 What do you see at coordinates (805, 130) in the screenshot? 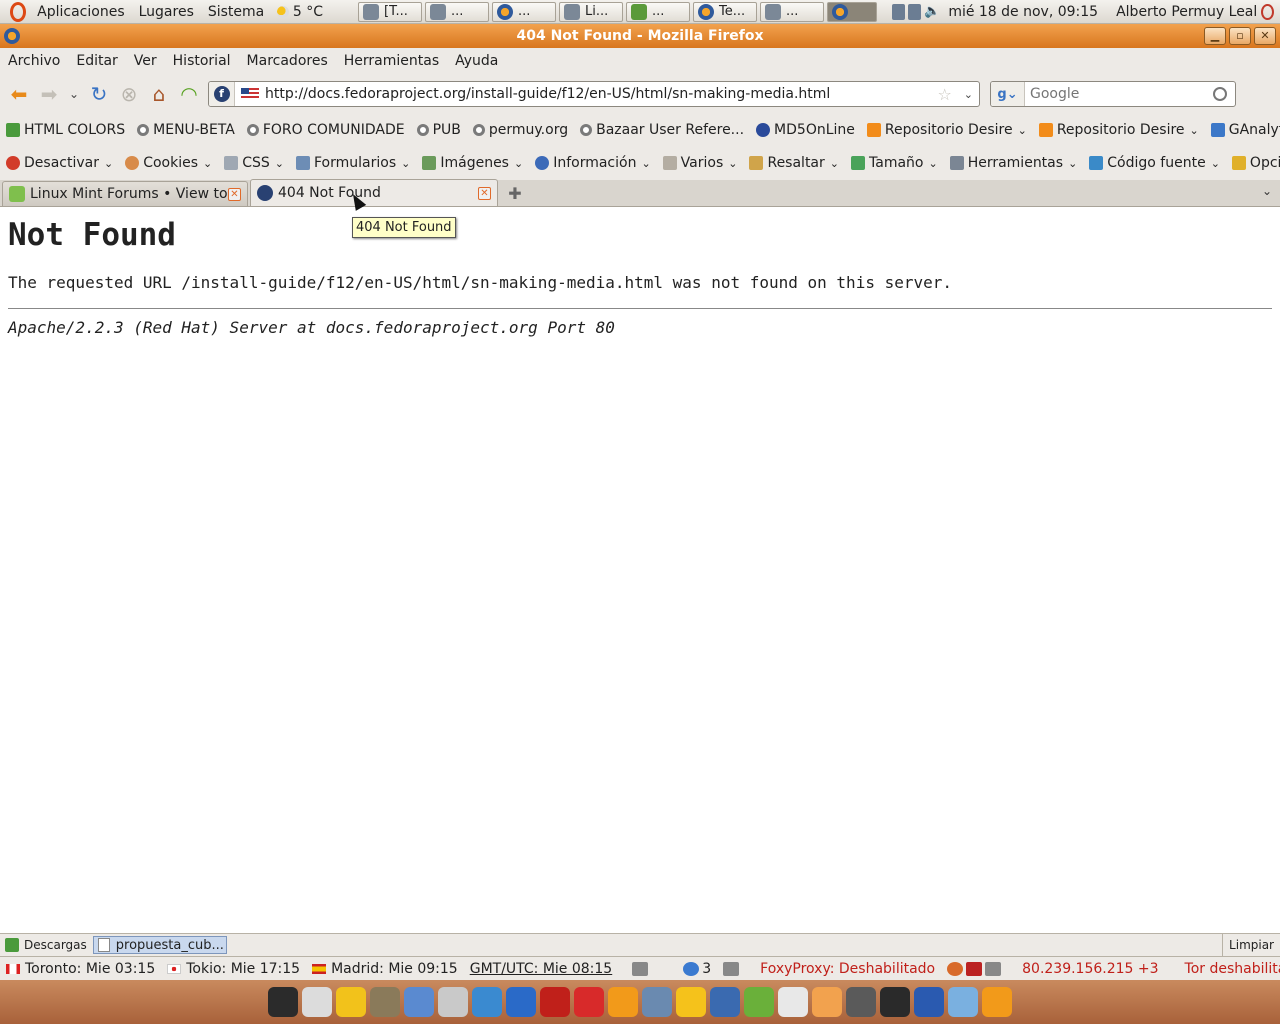
I see `bookmark-item: MD5OnLine` at bounding box center [805, 130].